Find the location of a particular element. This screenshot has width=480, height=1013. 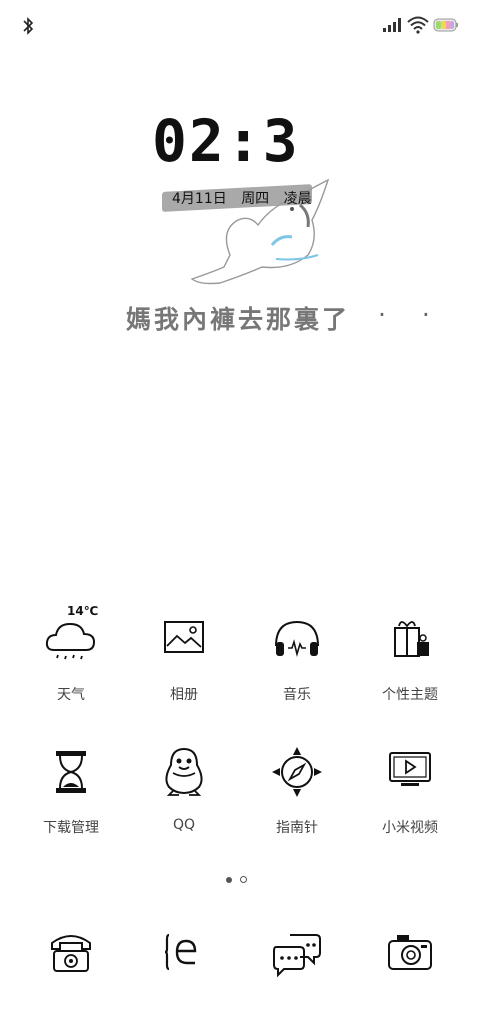

weather-cloud-icon is located at coordinates (71, 639).